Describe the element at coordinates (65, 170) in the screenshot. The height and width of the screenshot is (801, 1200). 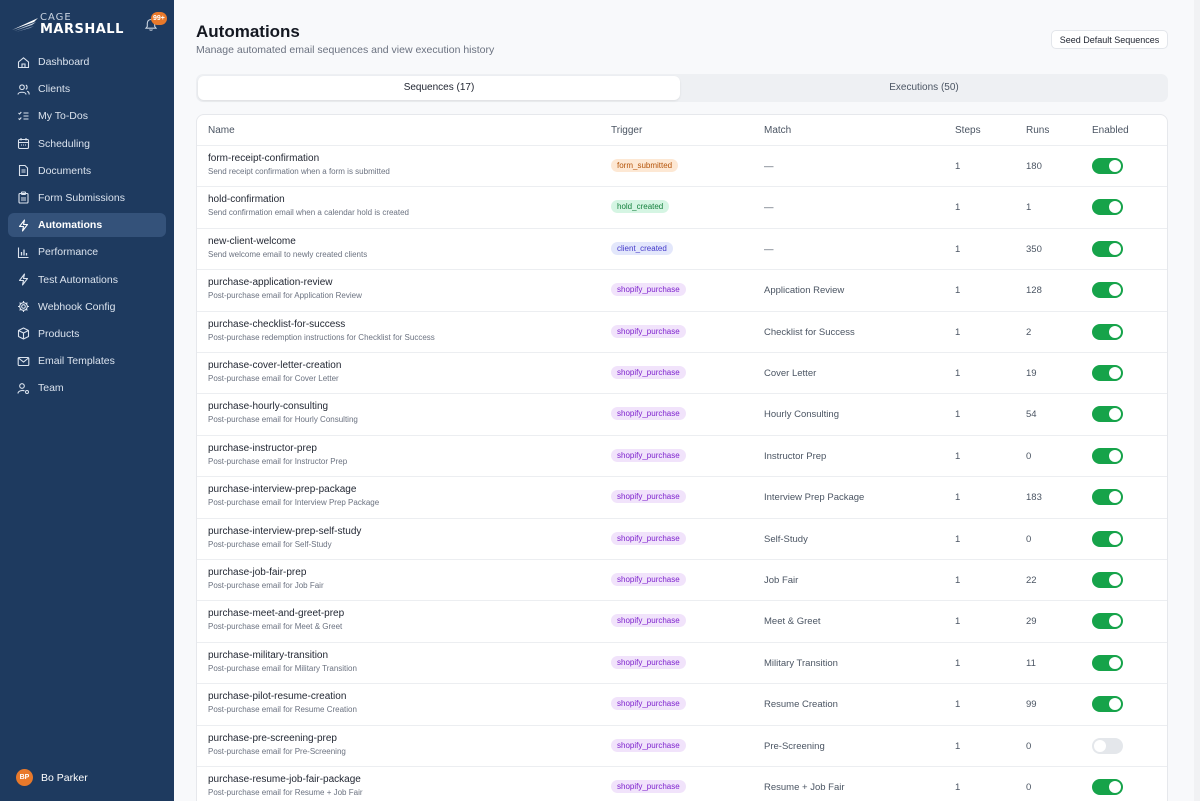
I see `sidebar-item-label: Documents` at that location.